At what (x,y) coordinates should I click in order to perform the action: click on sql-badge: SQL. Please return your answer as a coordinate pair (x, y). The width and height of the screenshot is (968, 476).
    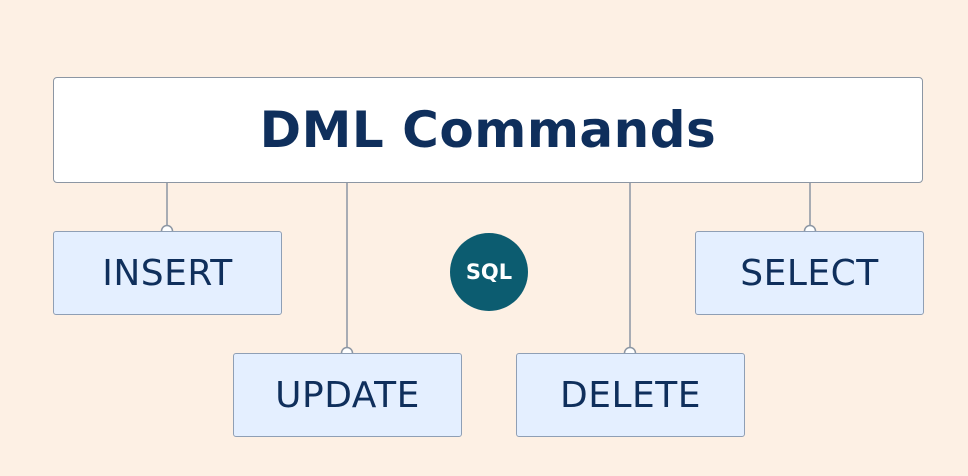
    Looking at the image, I should click on (489, 272).